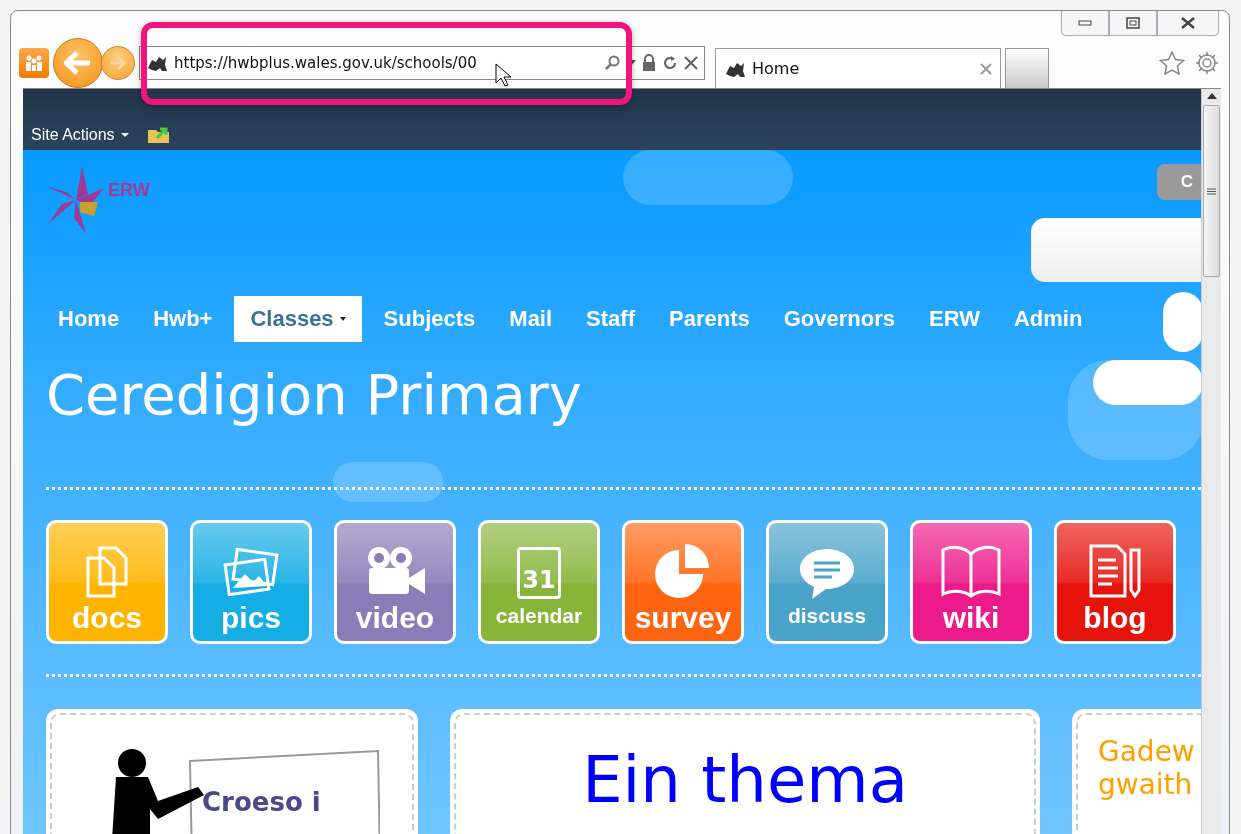 This screenshot has height=834, width=1241. I want to click on document-pencil-icon, so click(1115, 570).